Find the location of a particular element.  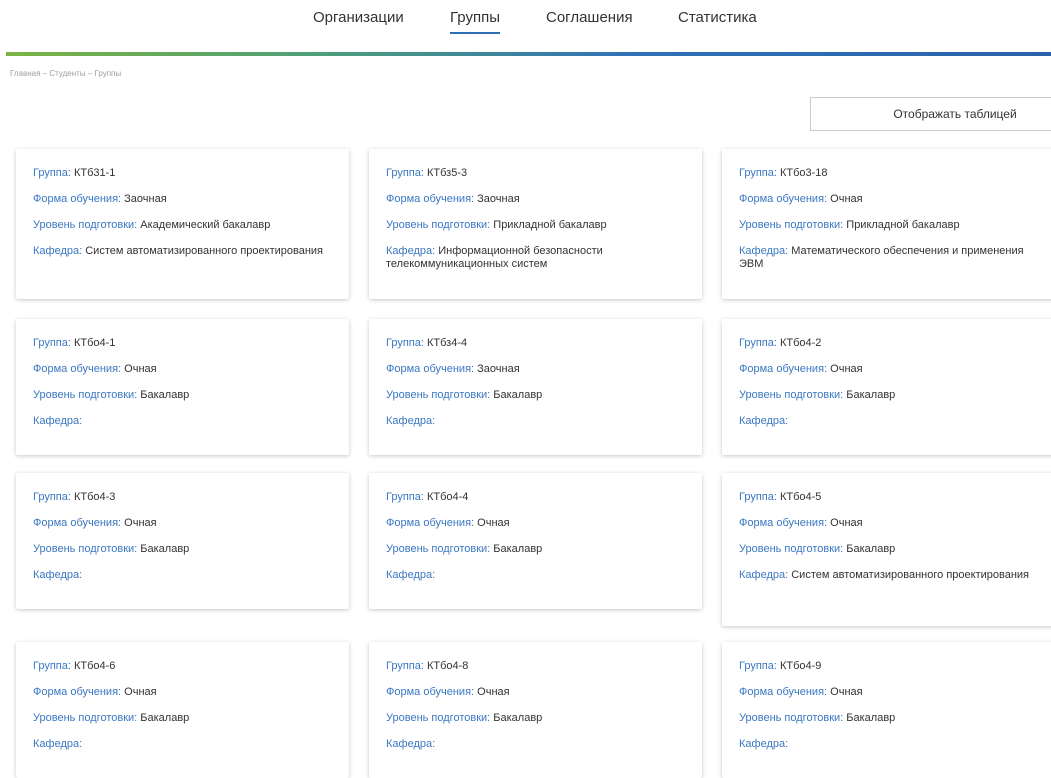

group-level-value: Академический бакалавр is located at coordinates (205, 225).